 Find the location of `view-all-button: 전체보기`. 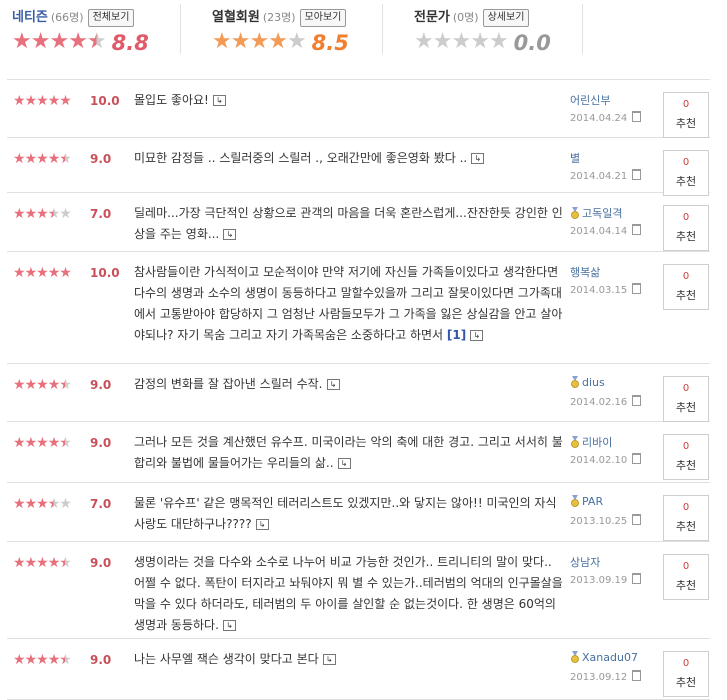

view-all-button: 전체보기 is located at coordinates (111, 18).